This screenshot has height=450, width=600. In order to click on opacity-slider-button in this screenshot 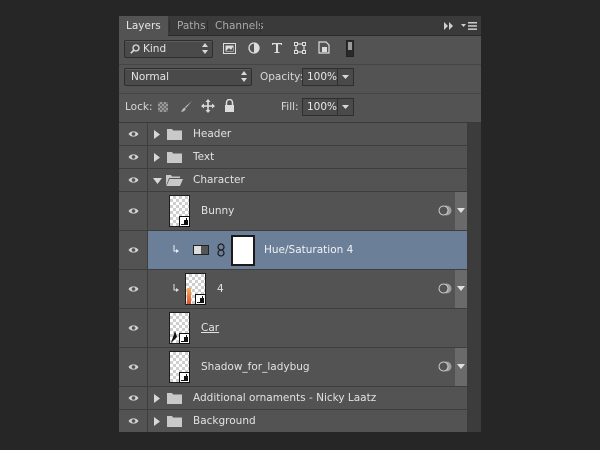, I will do `click(346, 77)`.